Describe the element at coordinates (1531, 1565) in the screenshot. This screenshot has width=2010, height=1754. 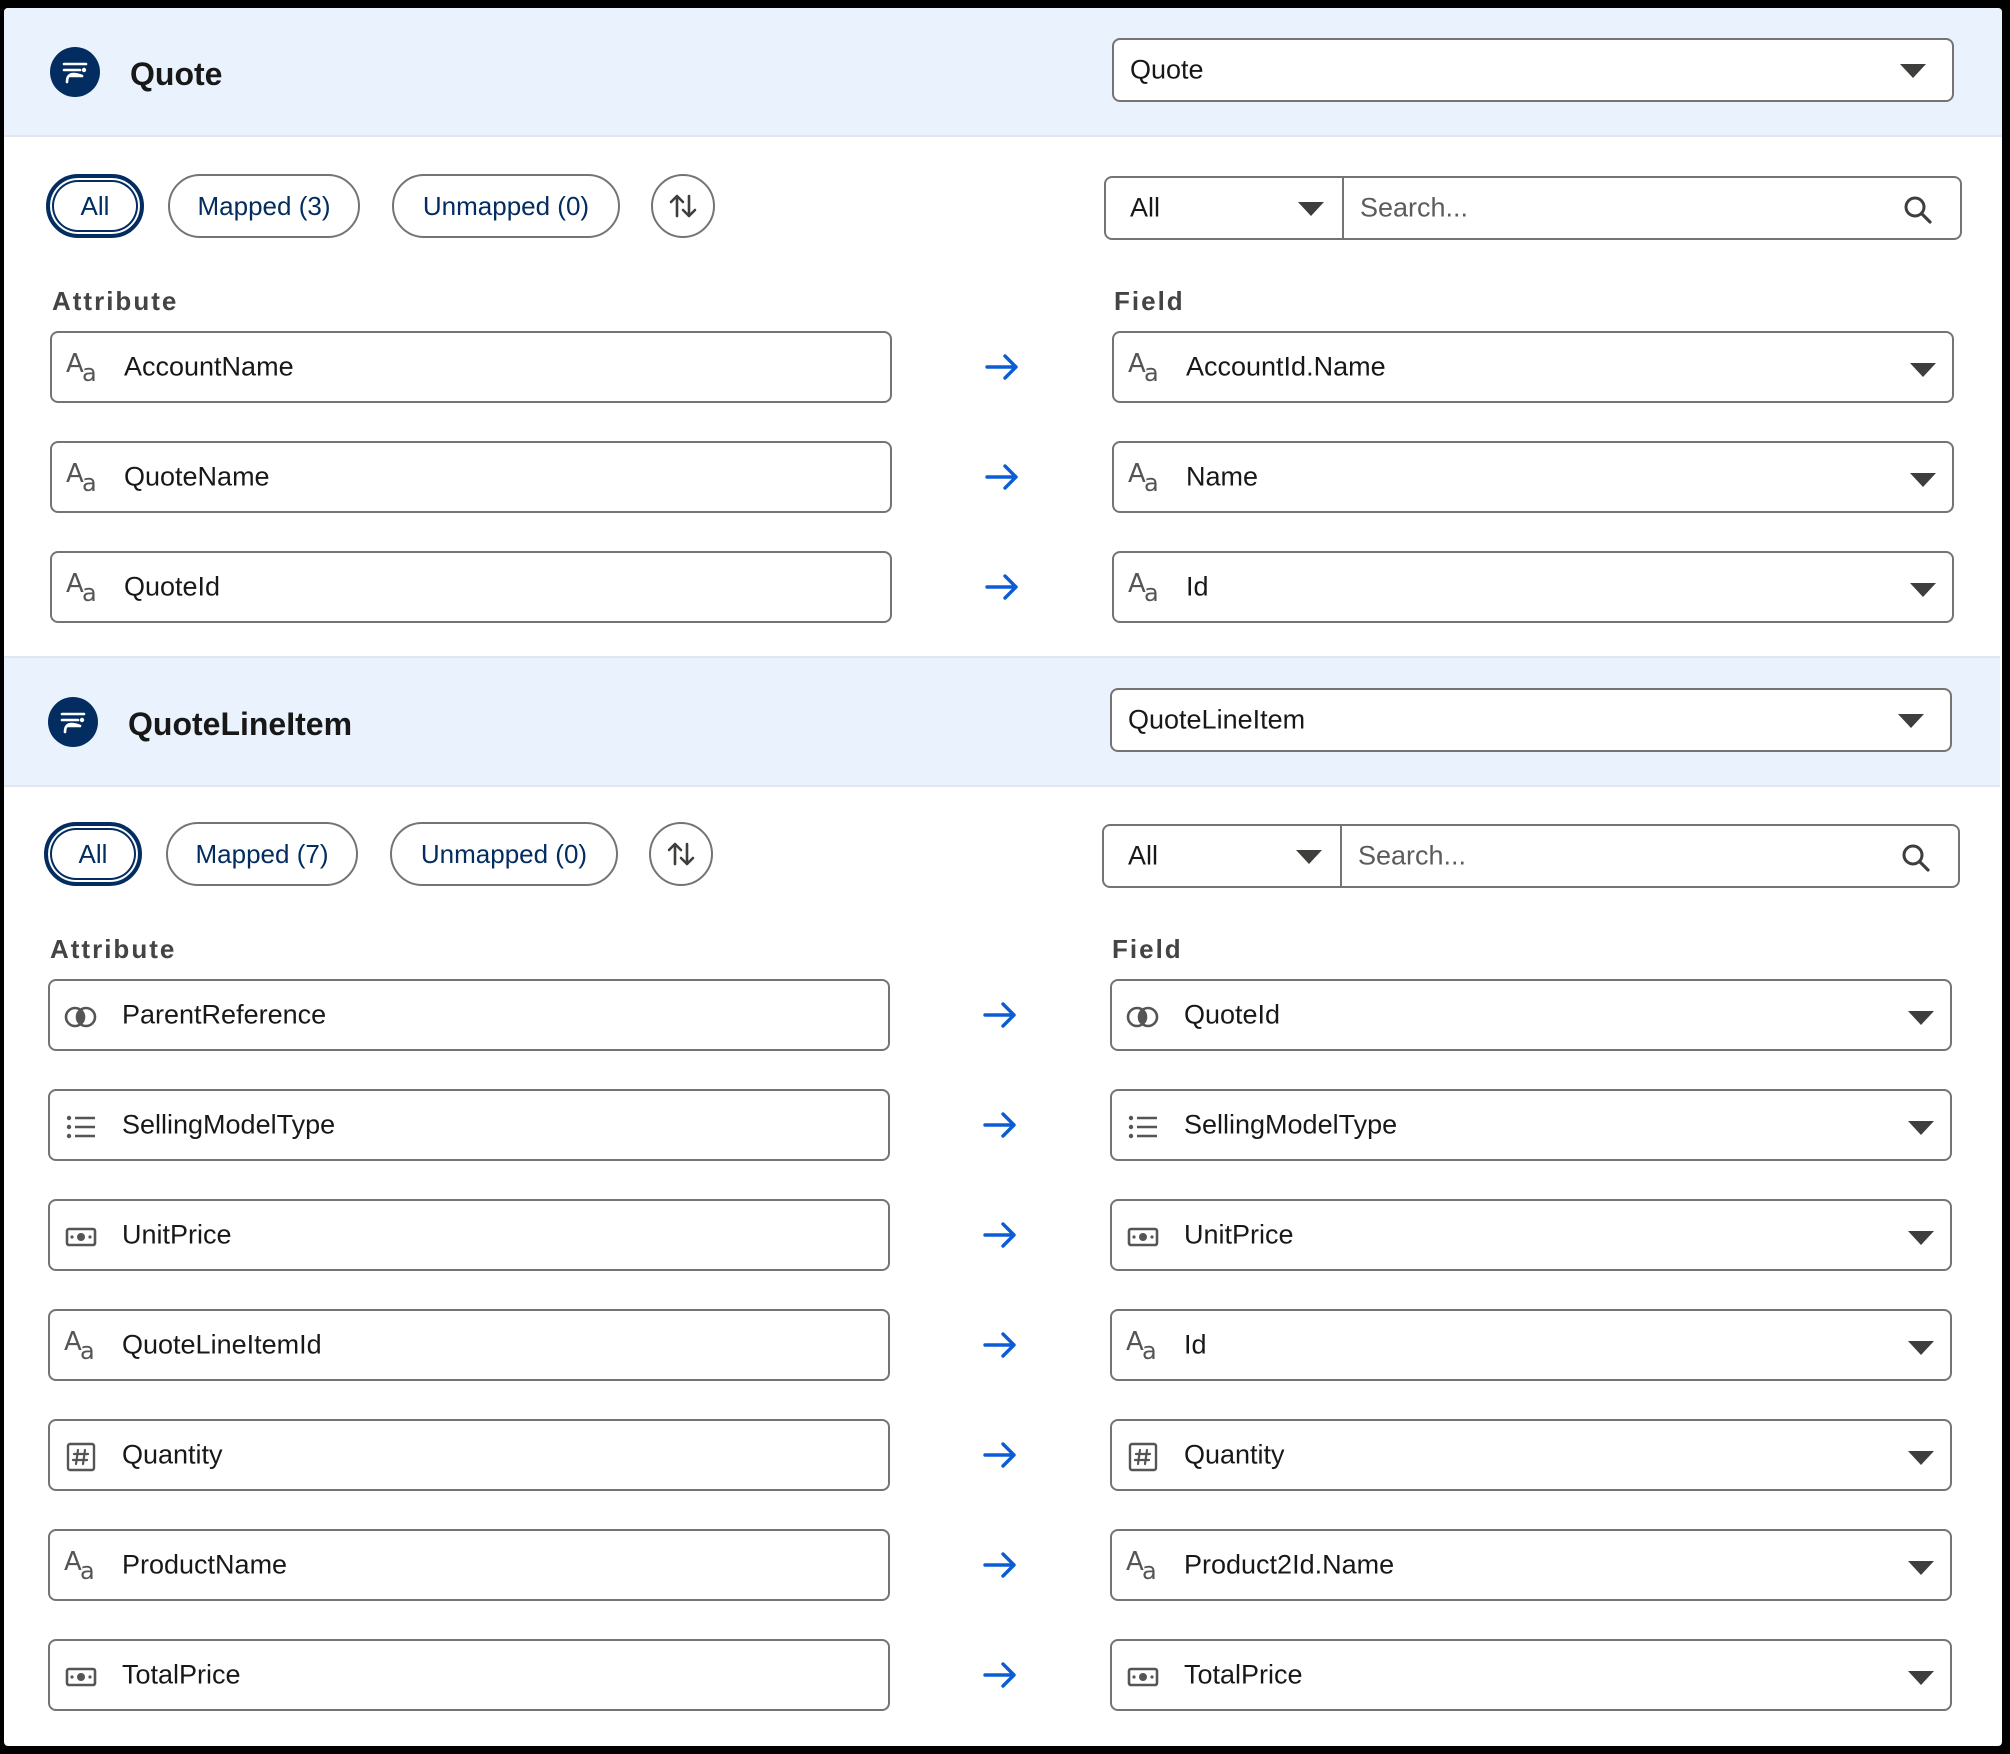
I see `field-select: Aa Product2Id.Name` at that location.